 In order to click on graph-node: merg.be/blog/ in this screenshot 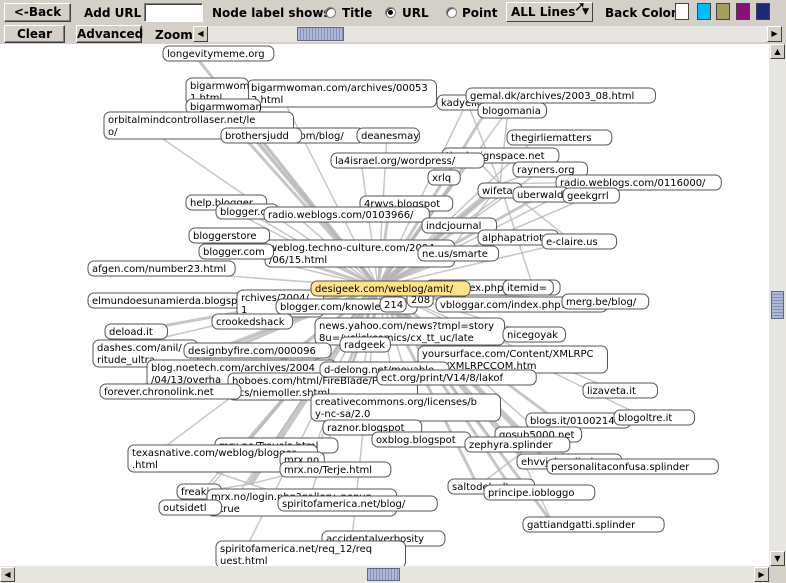, I will do `click(605, 301)`.